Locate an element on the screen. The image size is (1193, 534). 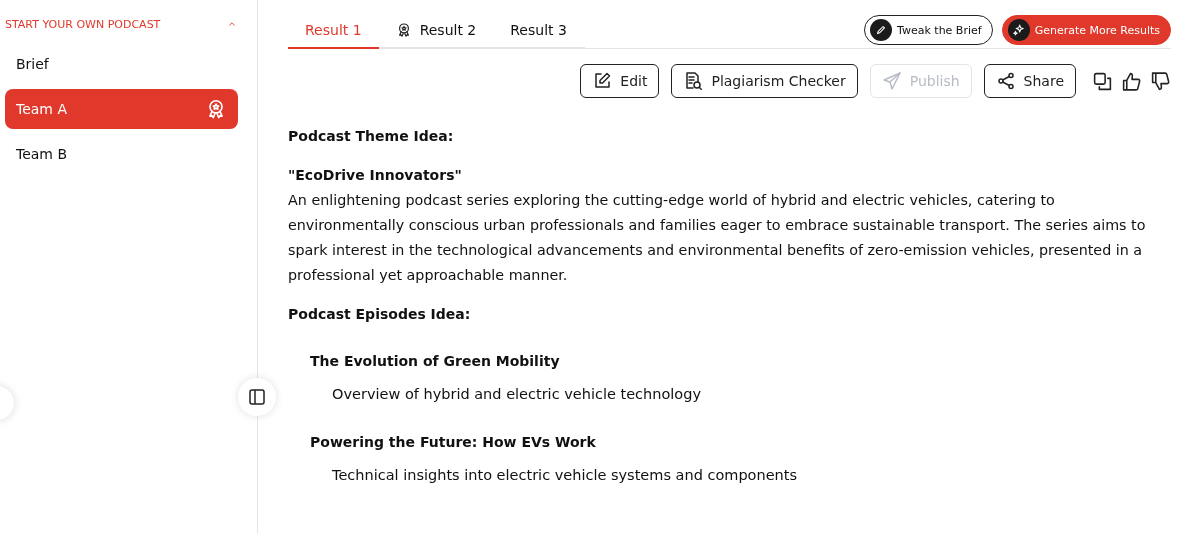
description-paragraph: An enlightening podcast series exploring the cutting-edge world of hybrid and electric vehicles, catering to environmentally conscious urban professionals and families eager to embrace sustainable transport. The series aims to spark interest in the technological advancements and environmental benefits of zero-emission vehicles, presented in a professional yet approachable manner. is located at coordinates (717, 238).